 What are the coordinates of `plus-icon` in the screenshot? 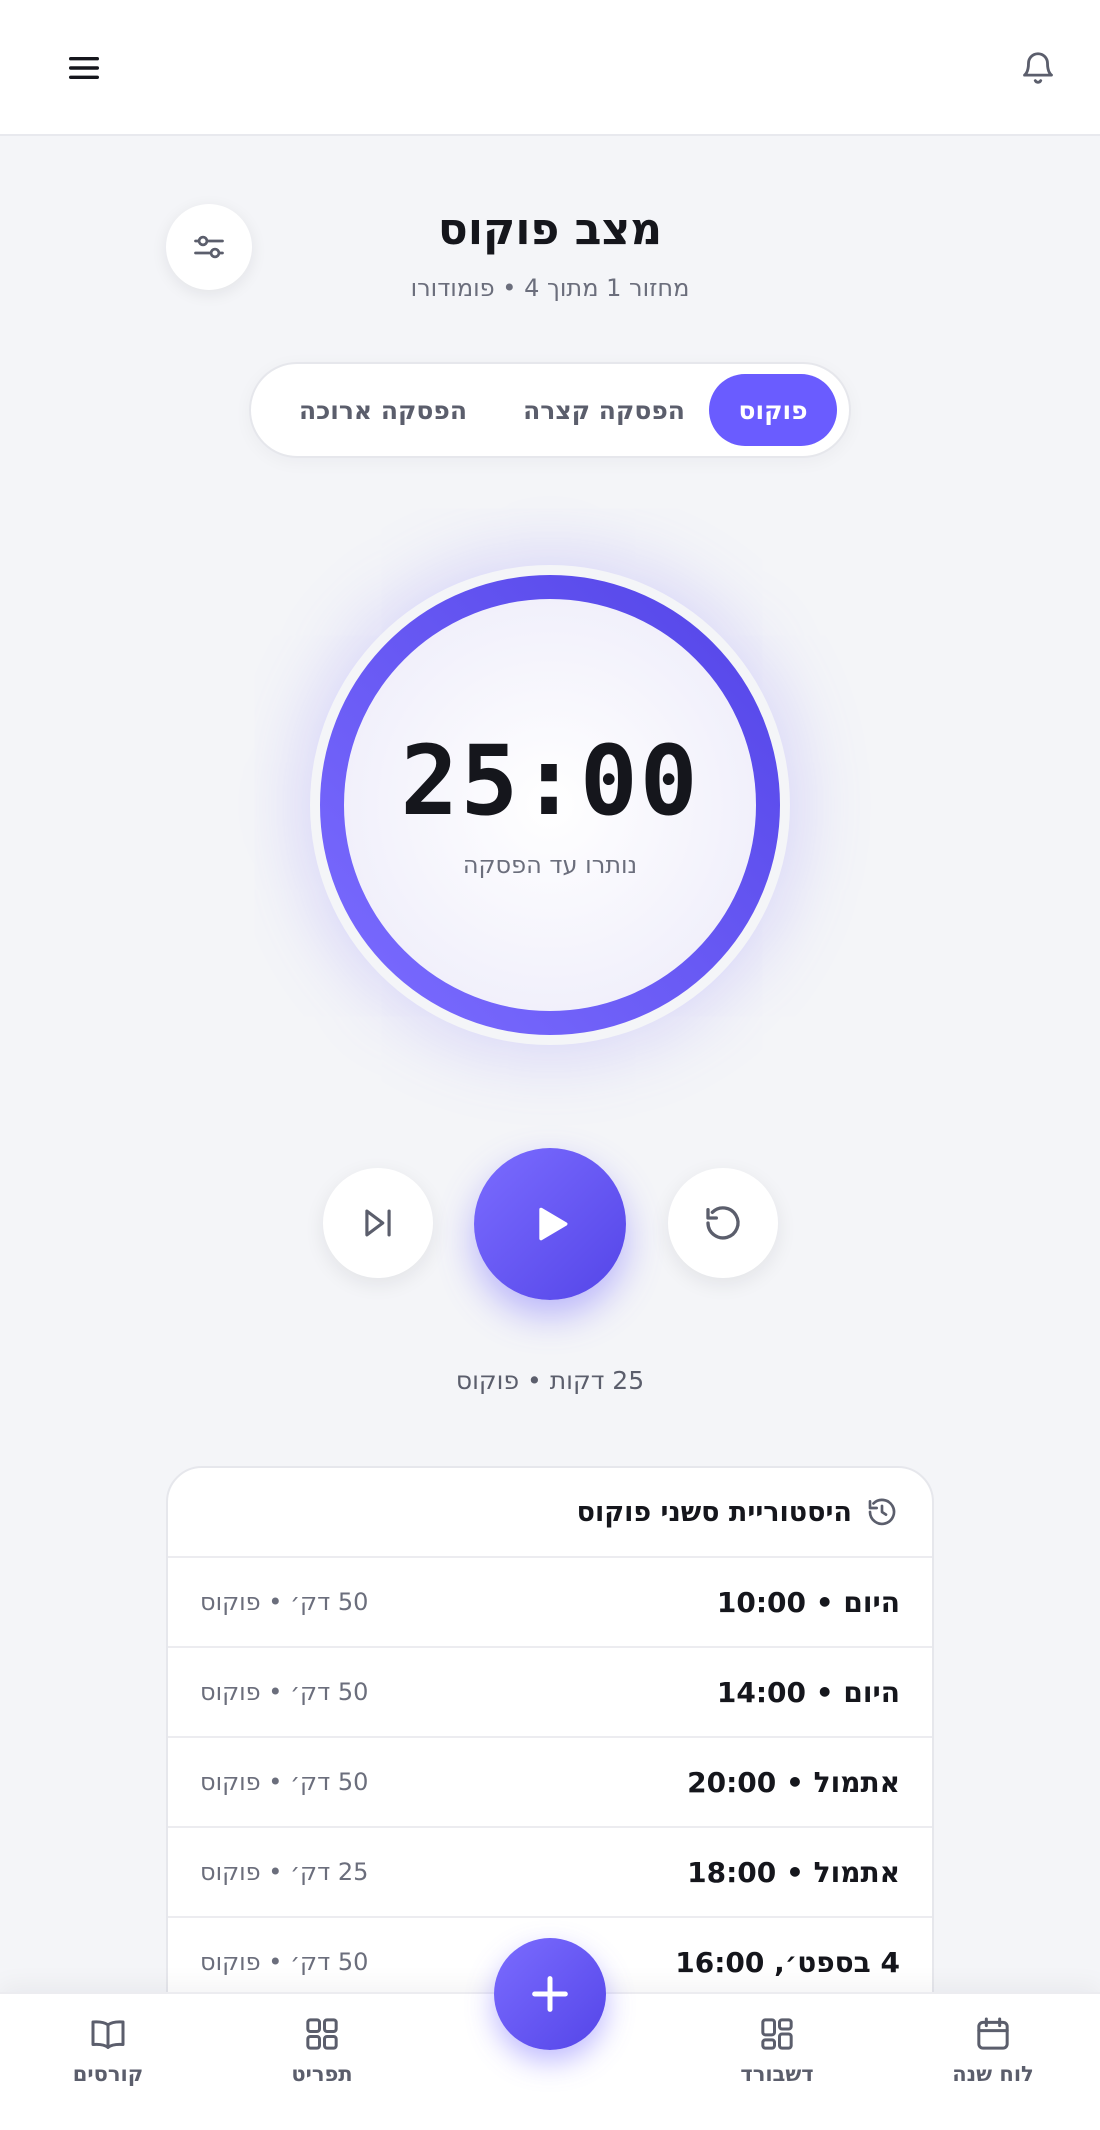 It's located at (550, 1994).